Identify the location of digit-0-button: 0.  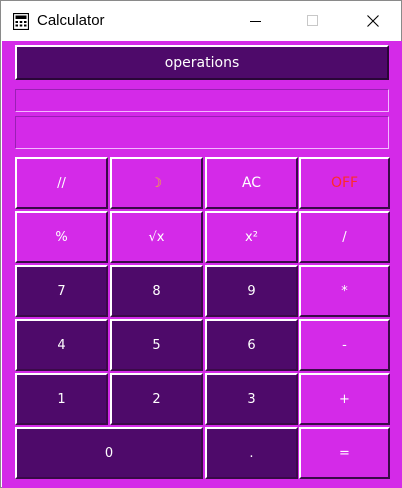
(109, 453).